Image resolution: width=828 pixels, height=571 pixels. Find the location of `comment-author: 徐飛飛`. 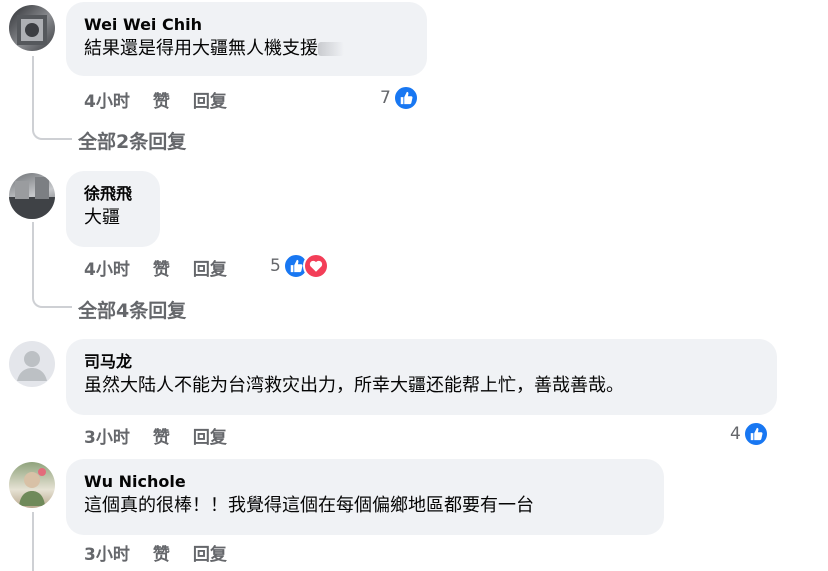

comment-author: 徐飛飛 is located at coordinates (113, 194).